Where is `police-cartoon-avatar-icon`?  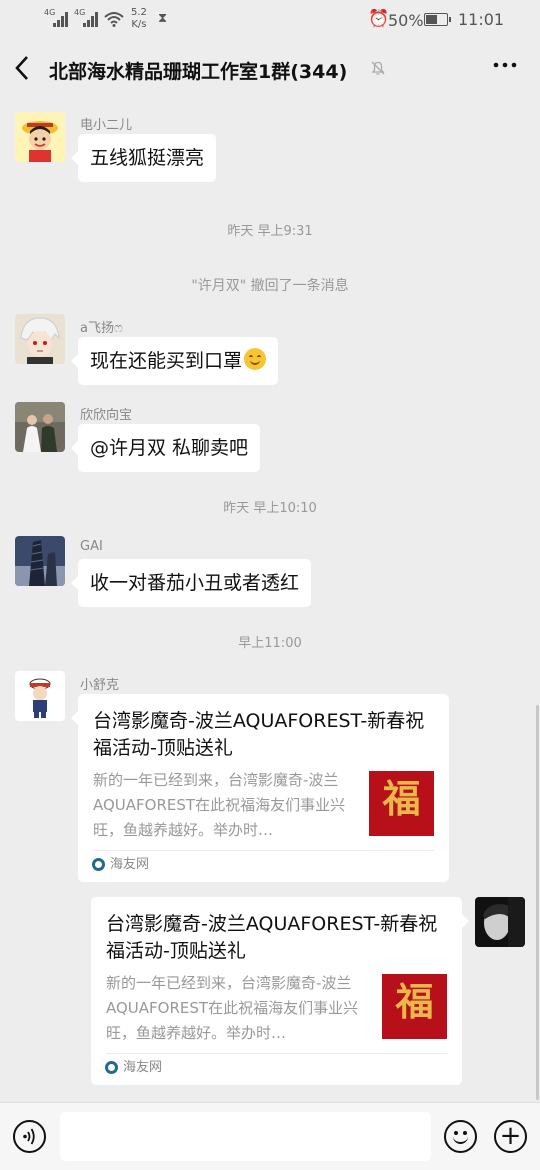 police-cartoon-avatar-icon is located at coordinates (40, 696).